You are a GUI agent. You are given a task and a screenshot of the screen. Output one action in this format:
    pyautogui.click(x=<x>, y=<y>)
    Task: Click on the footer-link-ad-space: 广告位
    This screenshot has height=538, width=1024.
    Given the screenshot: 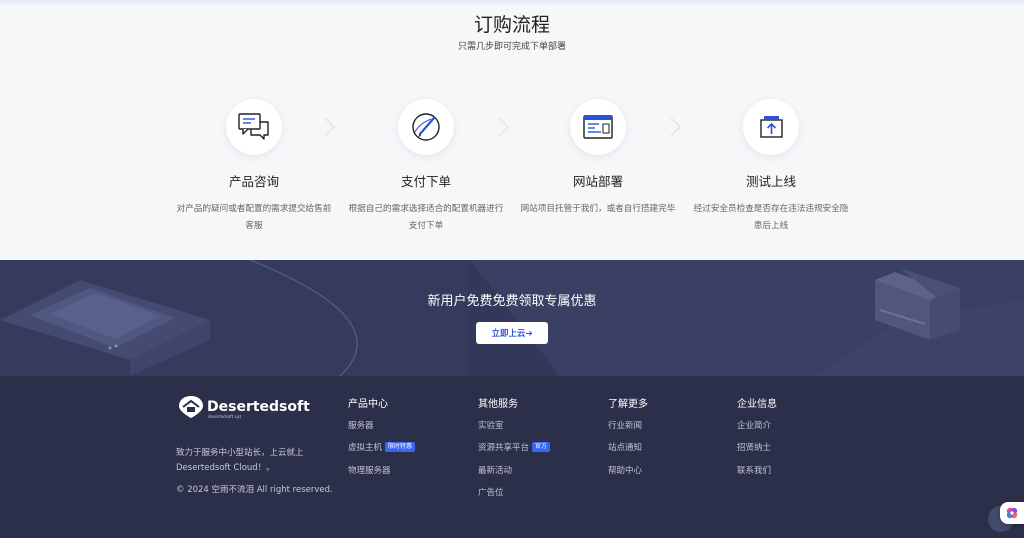 What is the action you would take?
    pyautogui.click(x=514, y=492)
    